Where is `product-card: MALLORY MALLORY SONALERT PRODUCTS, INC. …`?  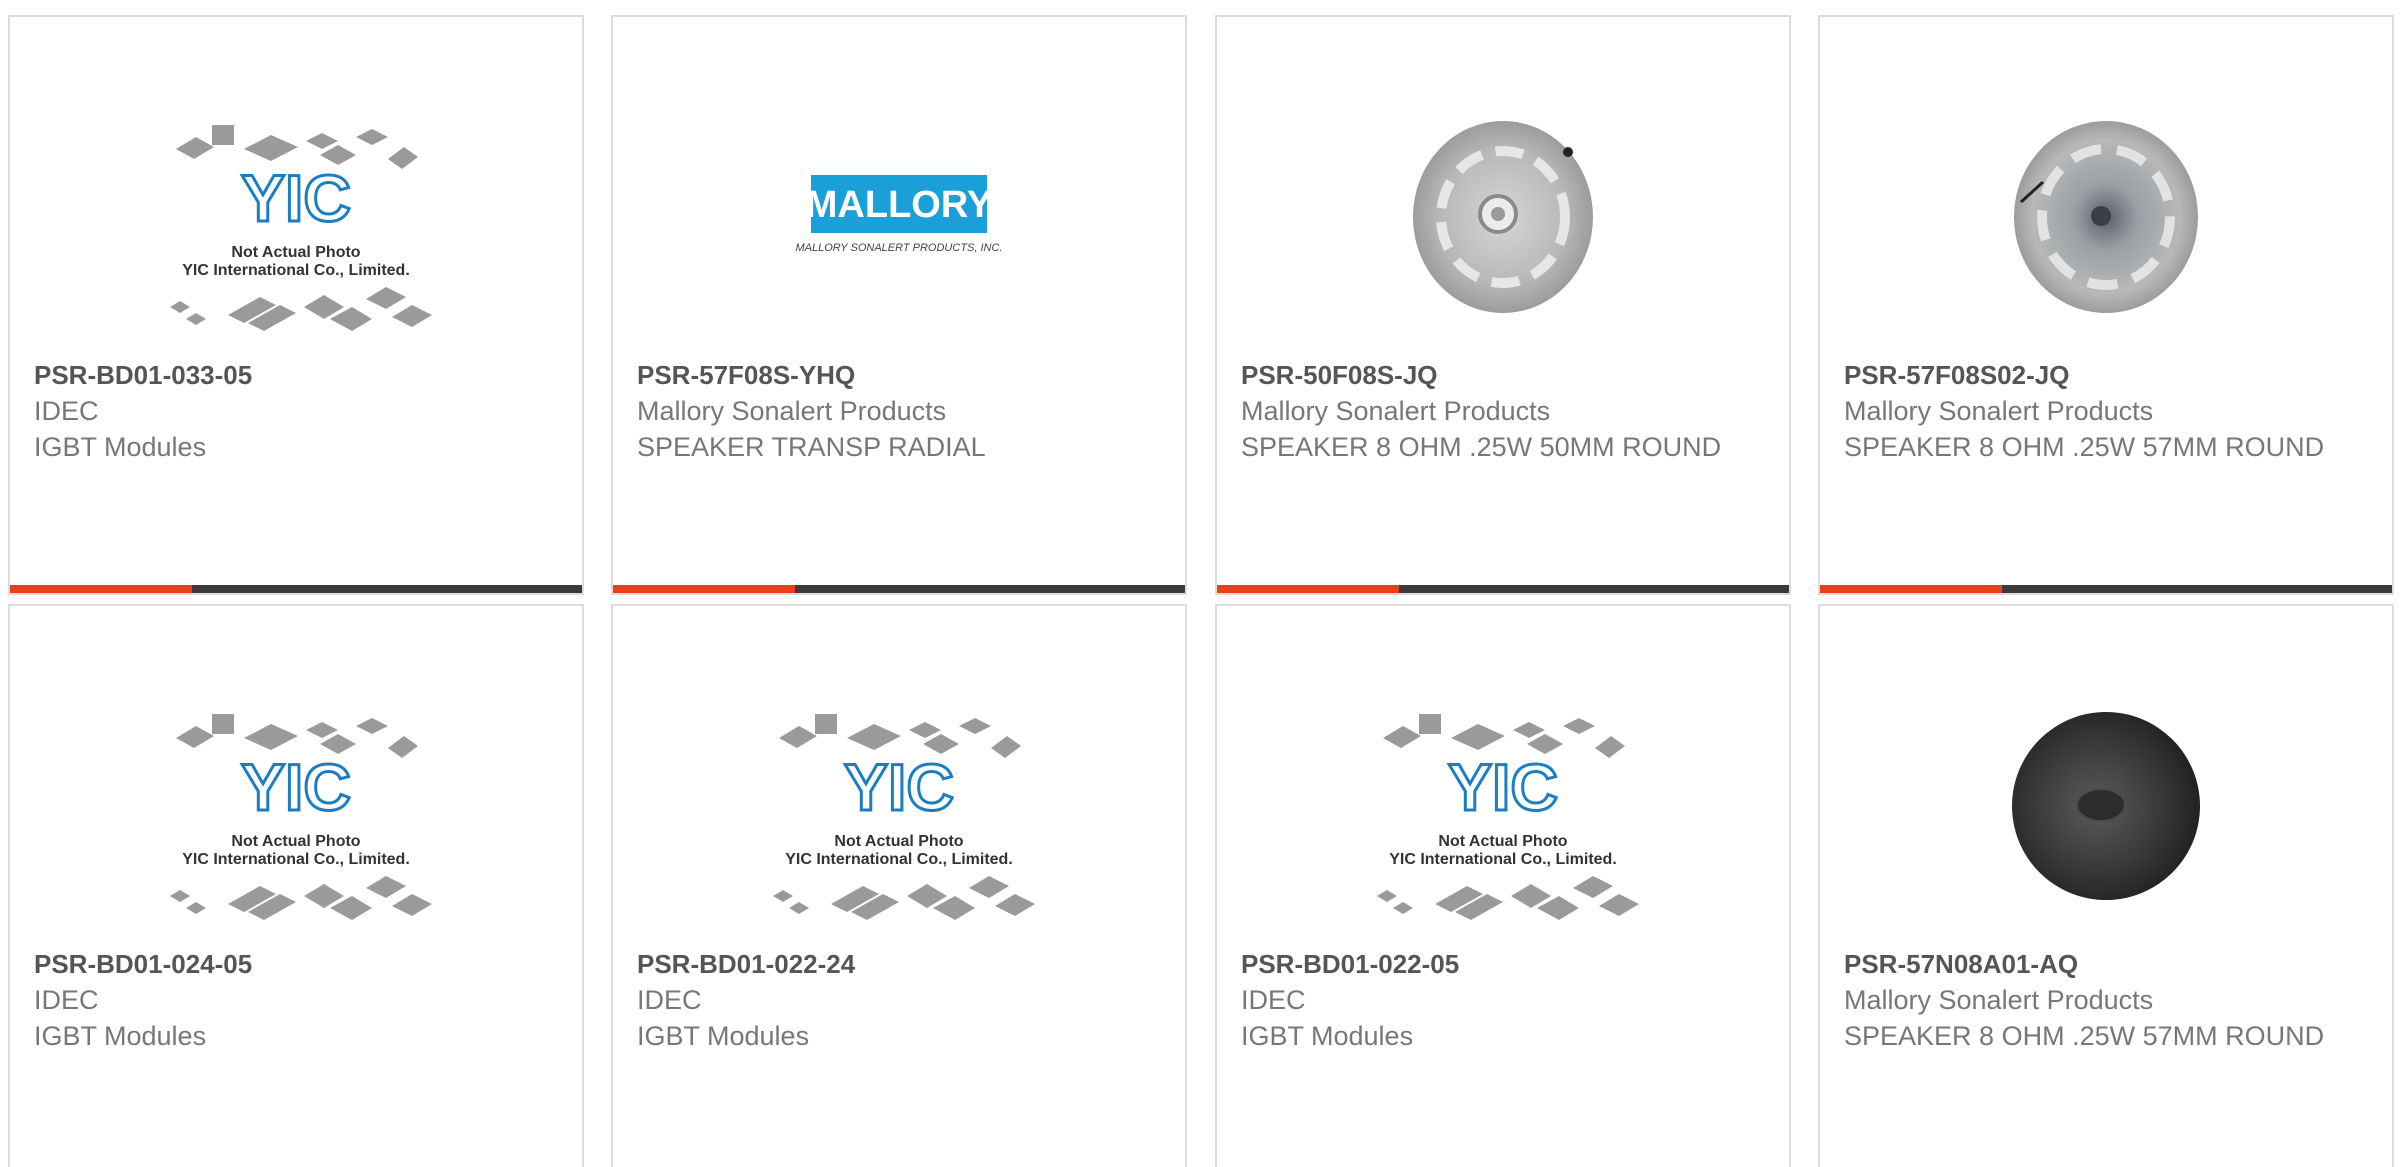
product-card: MALLORY MALLORY SONALERT PRODUCTS, INC. … is located at coordinates (899, 305).